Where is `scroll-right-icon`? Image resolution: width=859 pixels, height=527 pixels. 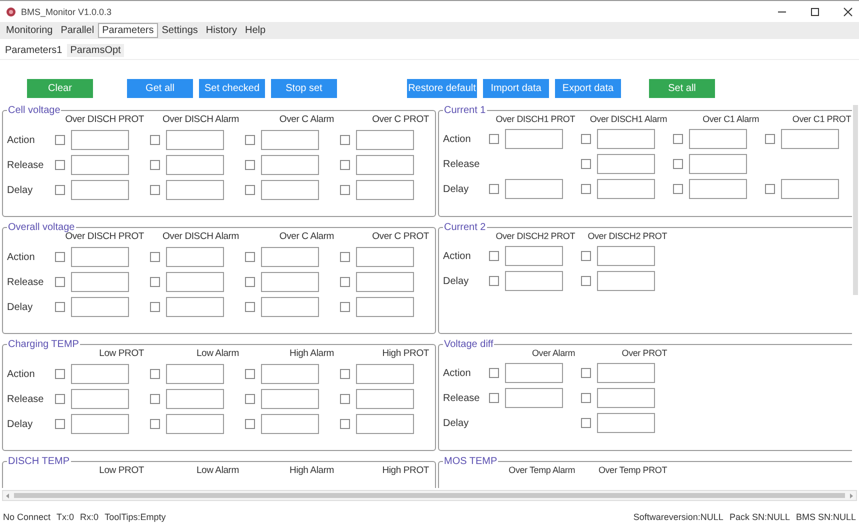
scroll-right-icon is located at coordinates (851, 495).